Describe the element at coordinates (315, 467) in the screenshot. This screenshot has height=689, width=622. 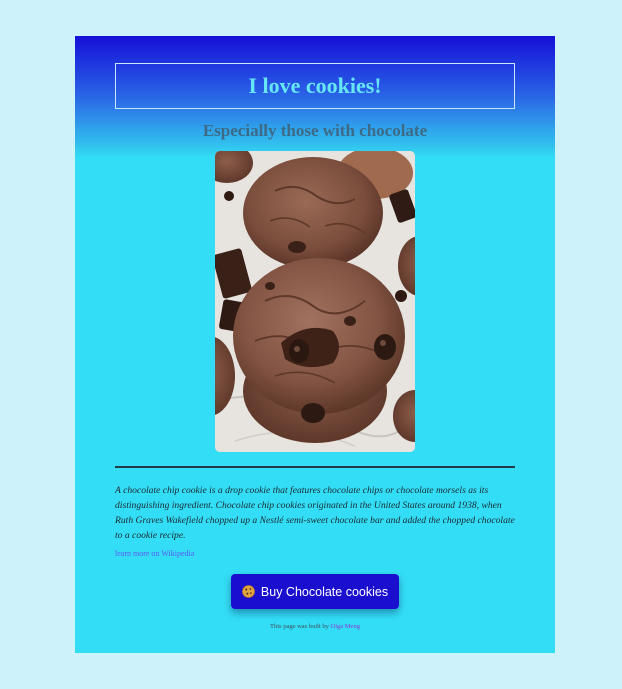
I see `section-divider` at that location.